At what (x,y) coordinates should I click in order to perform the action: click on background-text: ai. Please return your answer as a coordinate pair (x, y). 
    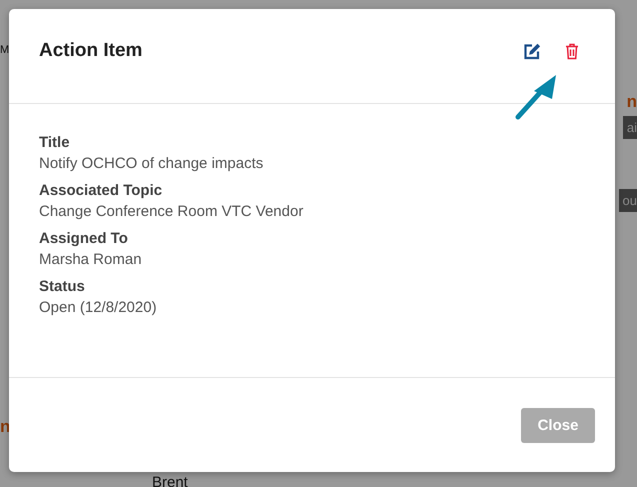
    Looking at the image, I should click on (629, 127).